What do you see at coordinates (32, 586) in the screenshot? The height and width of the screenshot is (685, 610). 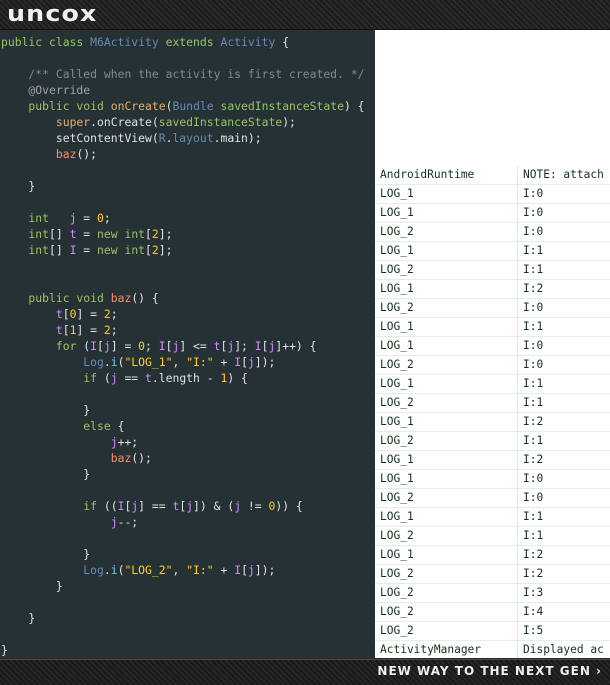 I see `code-token: }` at bounding box center [32, 586].